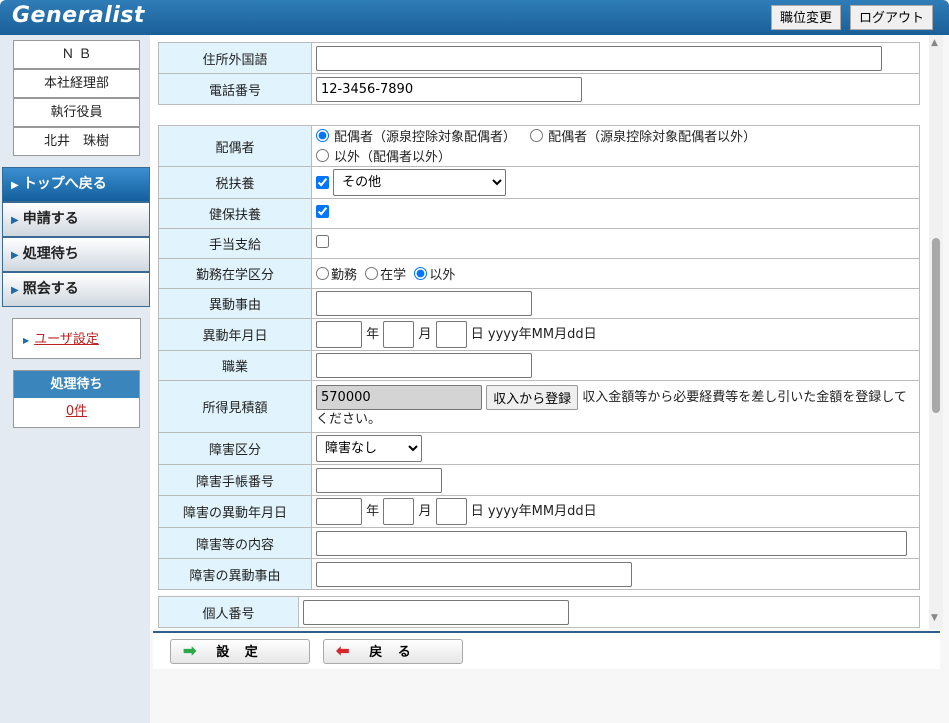 This screenshot has height=723, width=949. What do you see at coordinates (235, 303) in the screenshot?
I see `label: 異動事由` at bounding box center [235, 303].